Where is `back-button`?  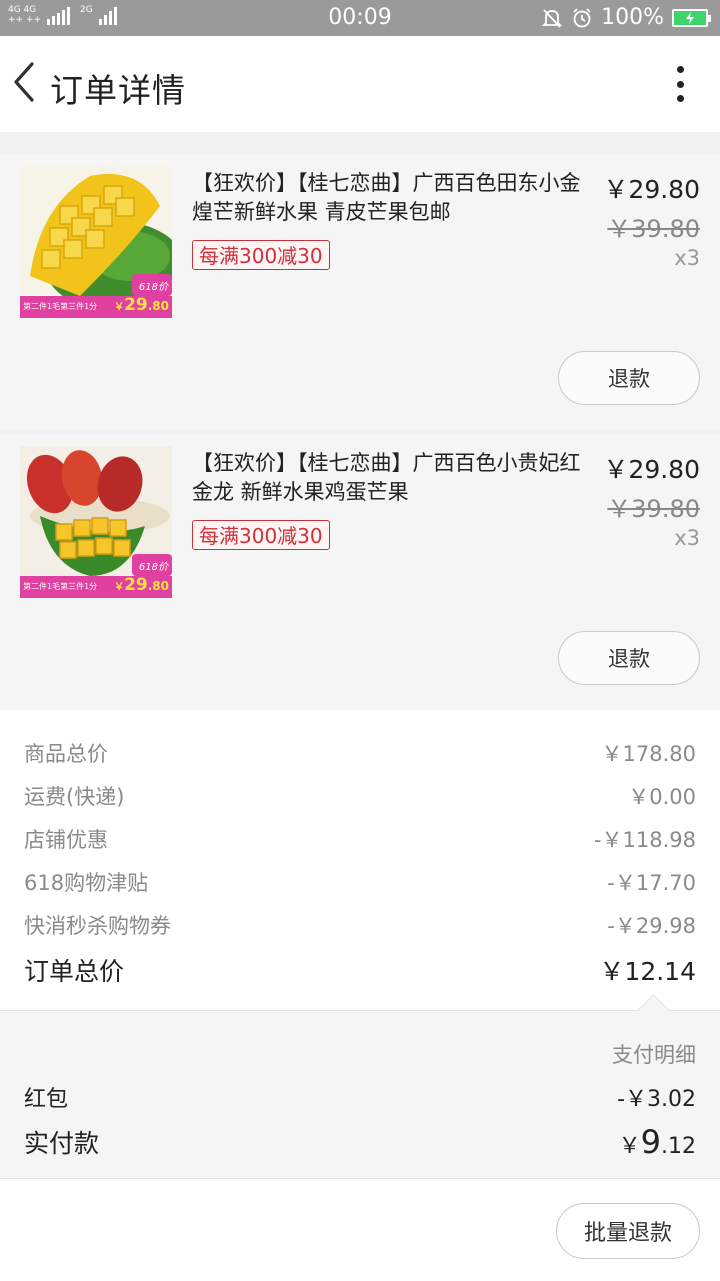
back-button is located at coordinates (24, 84).